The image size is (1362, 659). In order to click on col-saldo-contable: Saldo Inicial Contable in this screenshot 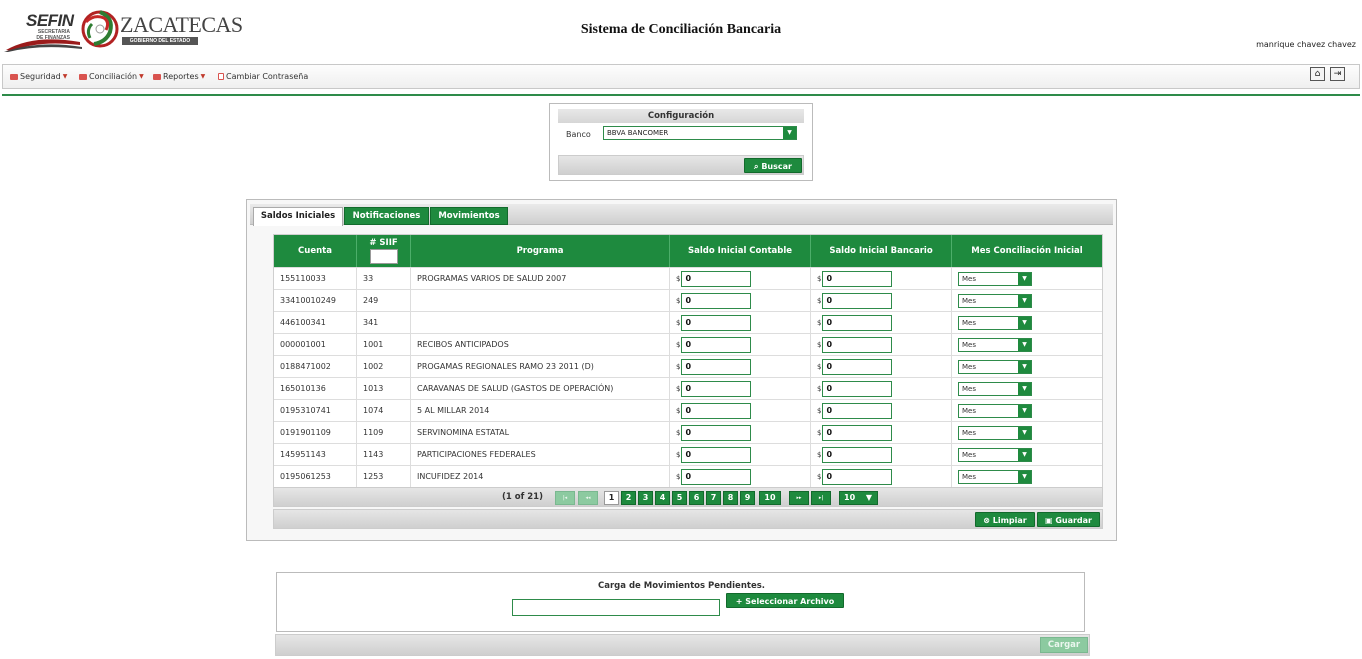, I will do `click(740, 251)`.